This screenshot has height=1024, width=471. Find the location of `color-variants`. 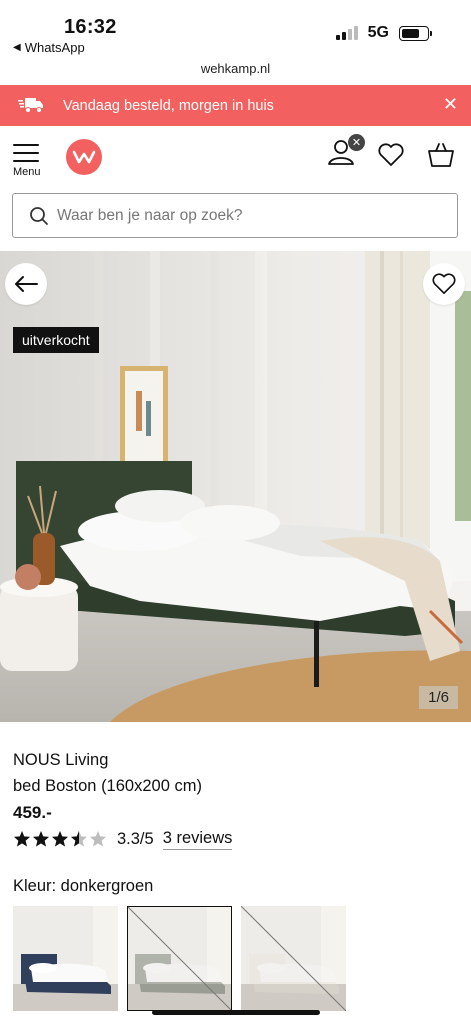

color-variants is located at coordinates (179, 958).